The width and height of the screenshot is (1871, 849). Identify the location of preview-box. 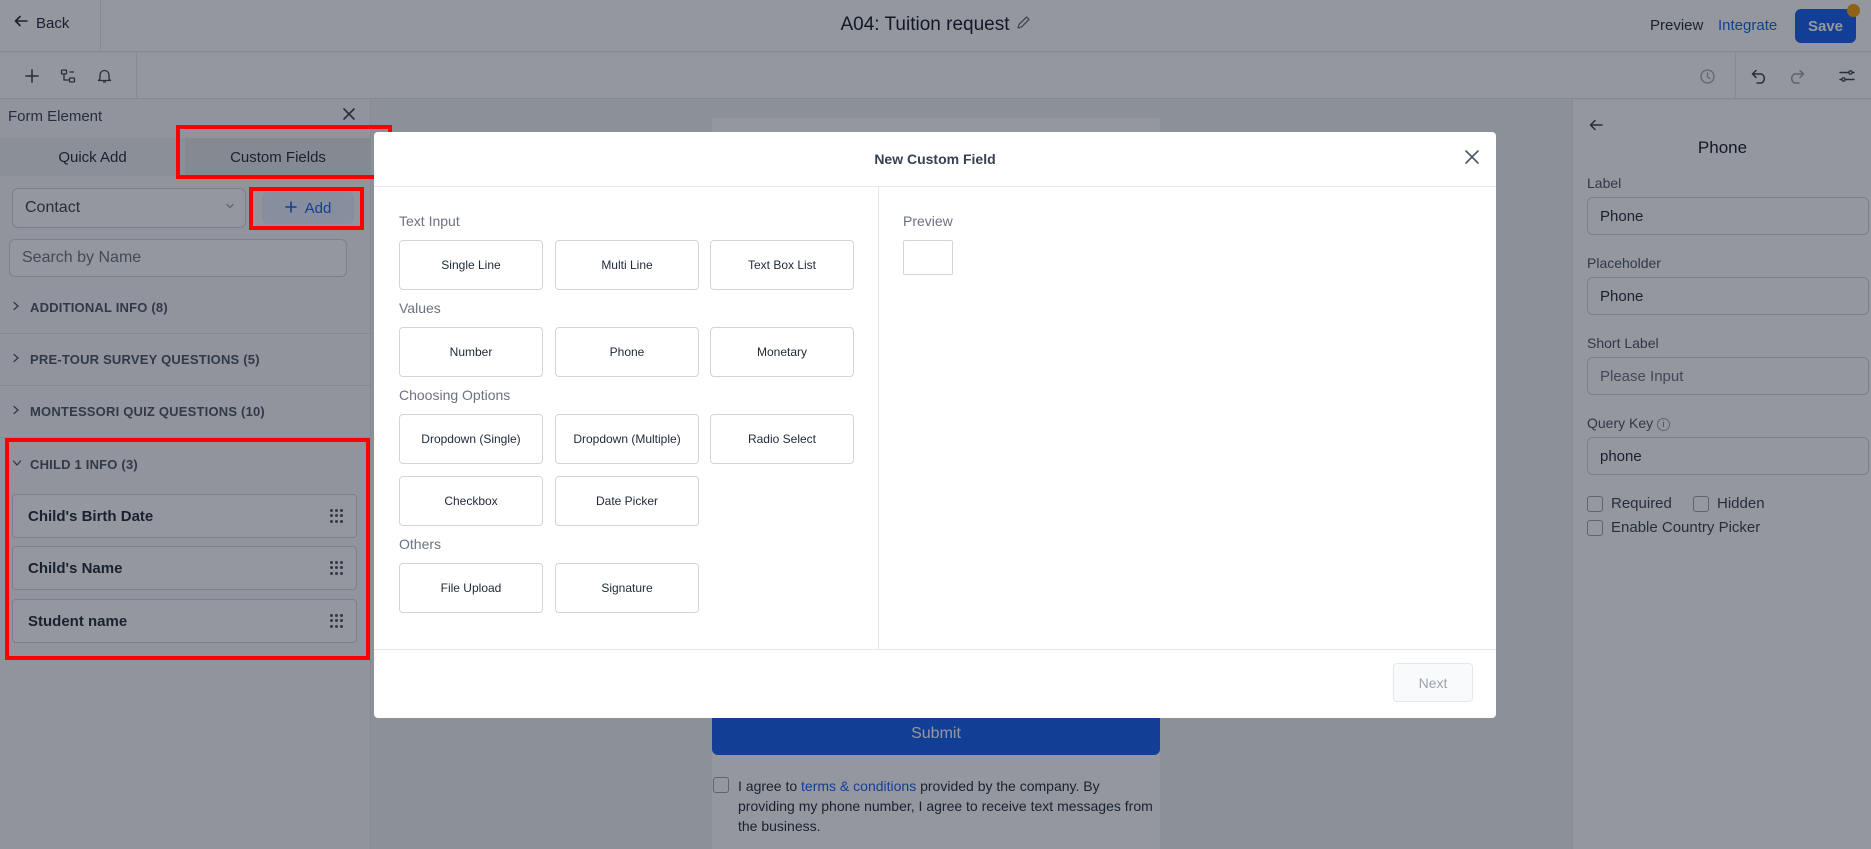
(928, 257).